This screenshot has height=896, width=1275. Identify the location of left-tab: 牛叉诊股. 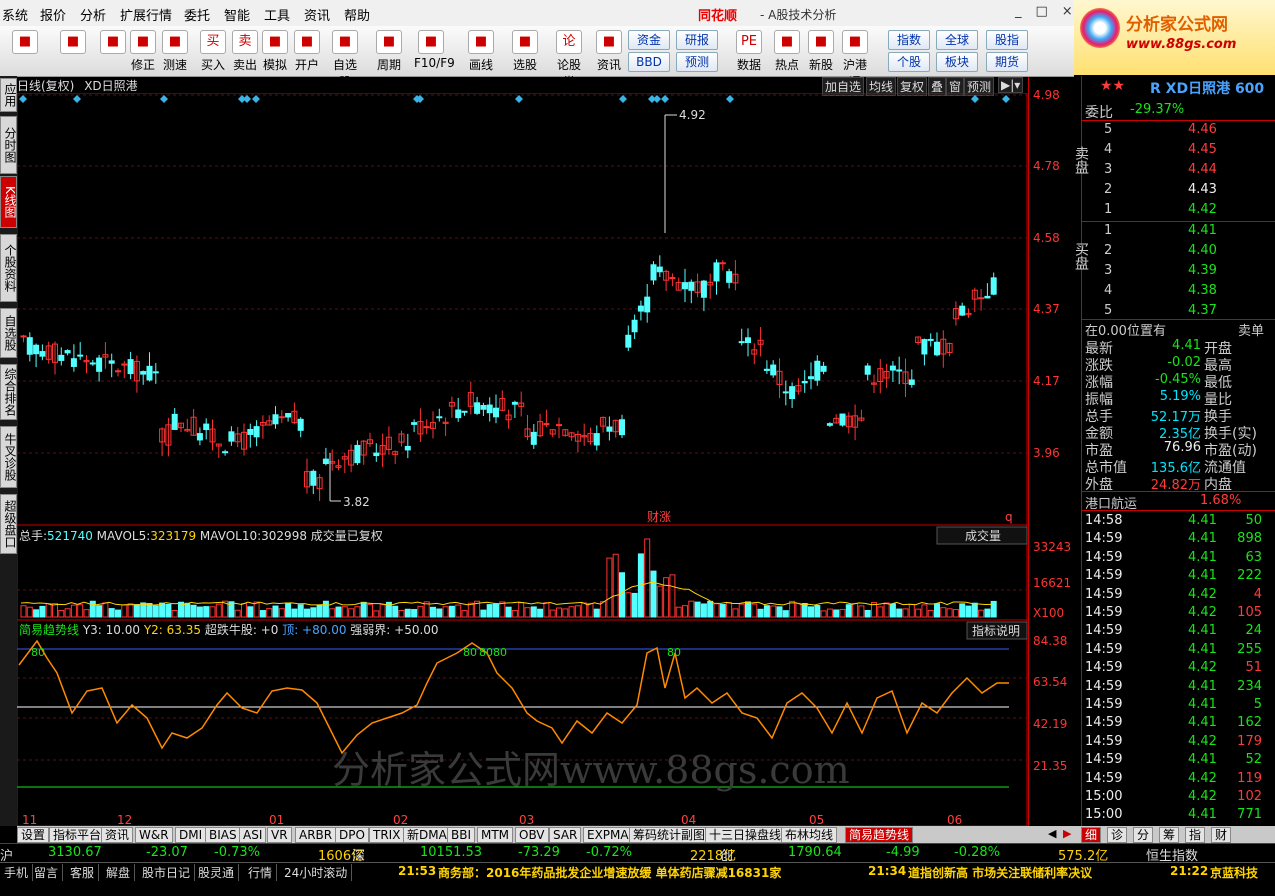
(8, 457).